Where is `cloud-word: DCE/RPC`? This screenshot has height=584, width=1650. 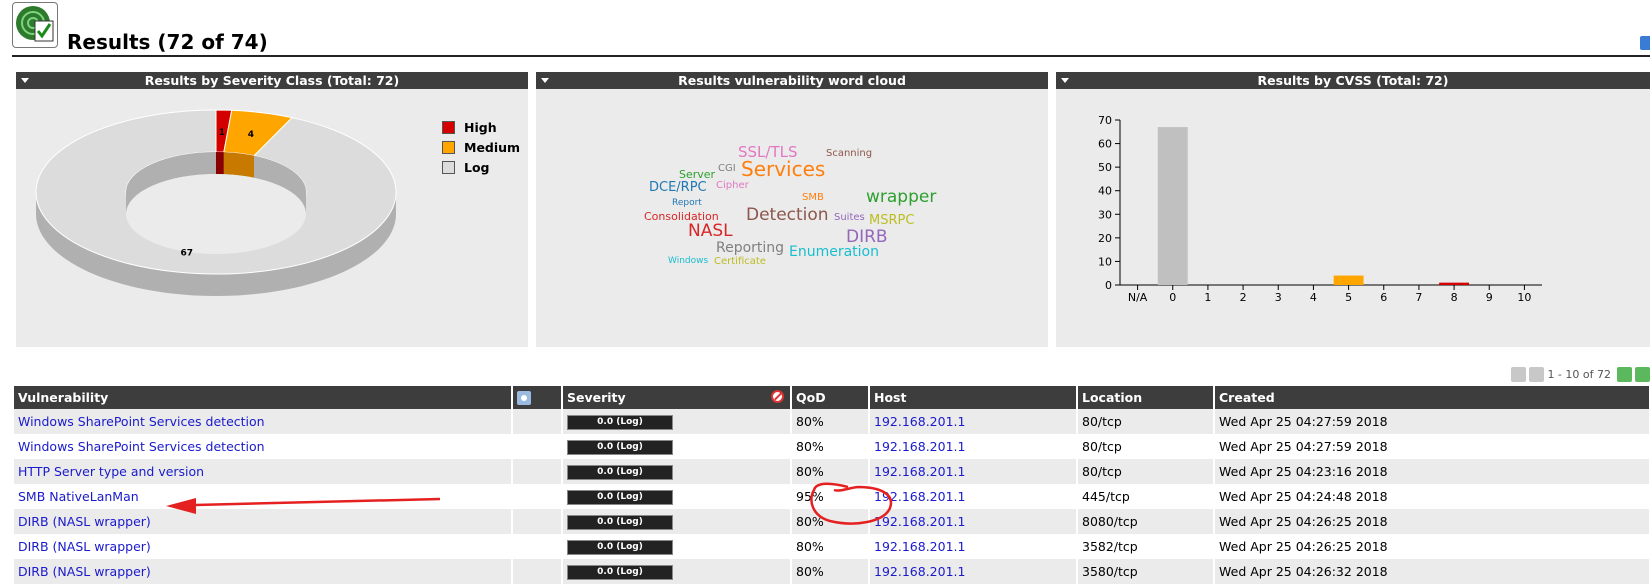 cloud-word: DCE/RPC is located at coordinates (678, 187).